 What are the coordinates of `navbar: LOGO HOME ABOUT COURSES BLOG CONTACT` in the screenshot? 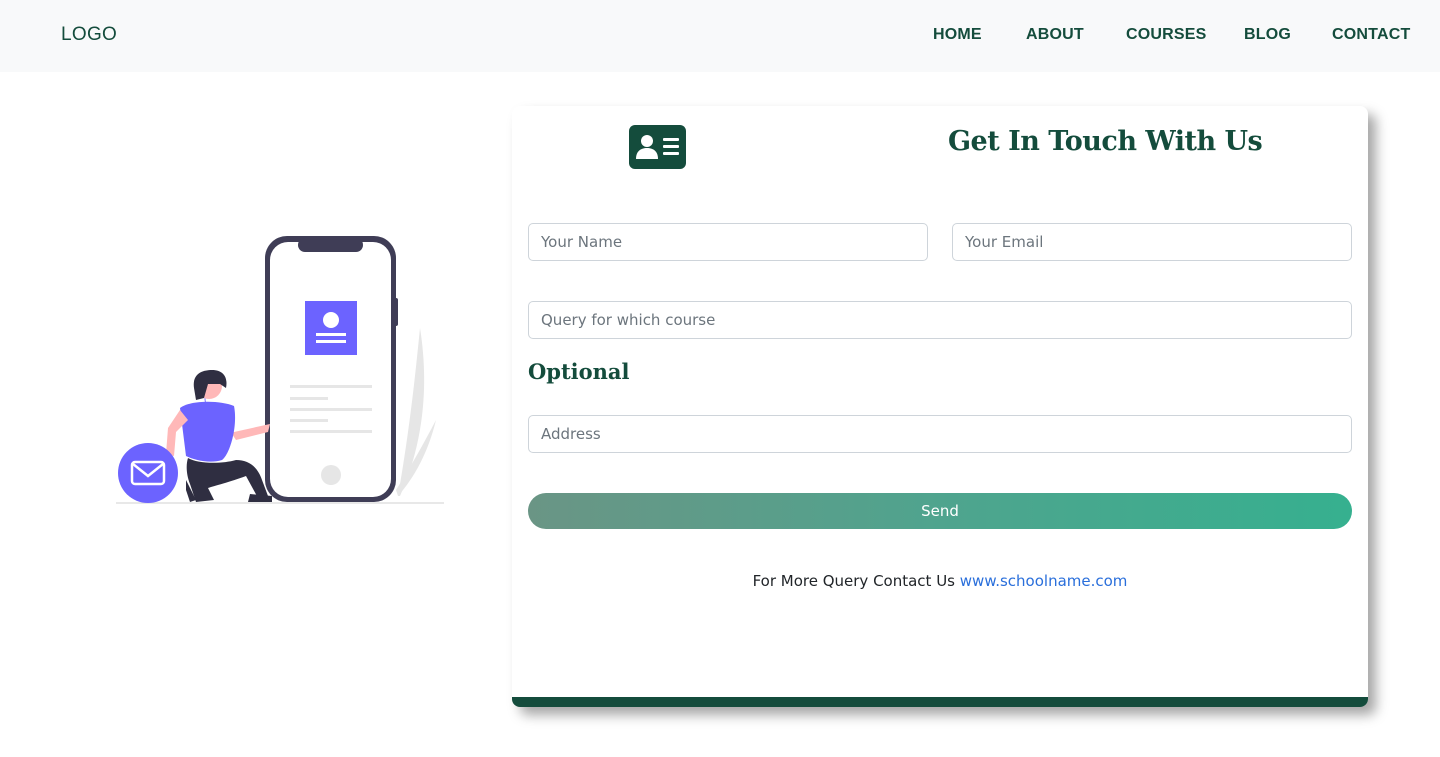 It's located at (720, 36).